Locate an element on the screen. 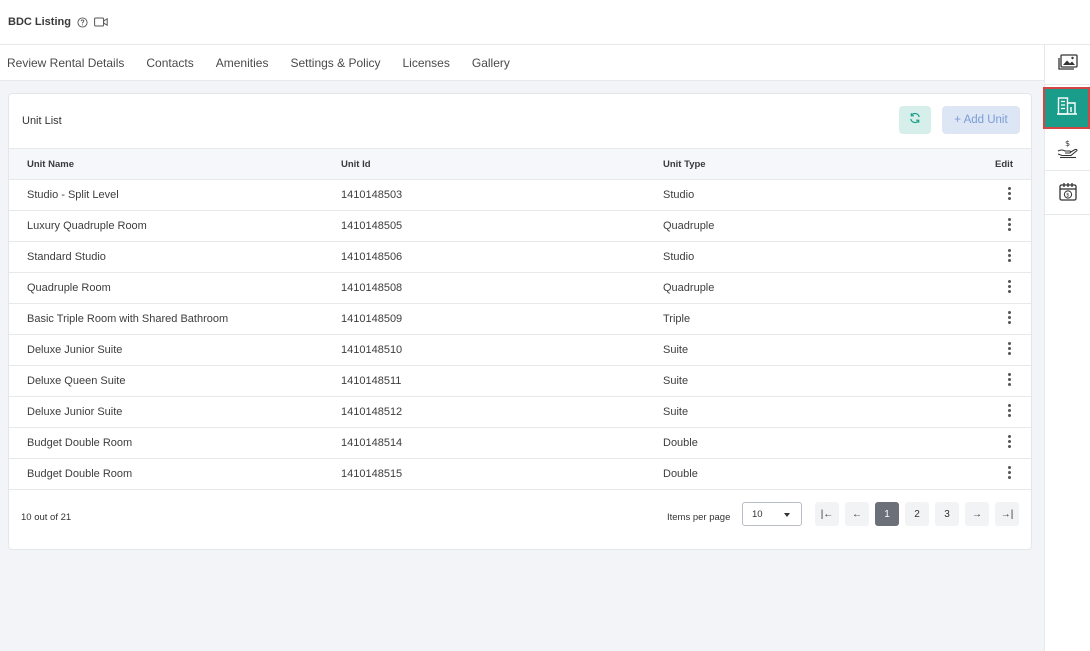  page-3-button: 3 is located at coordinates (947, 514).